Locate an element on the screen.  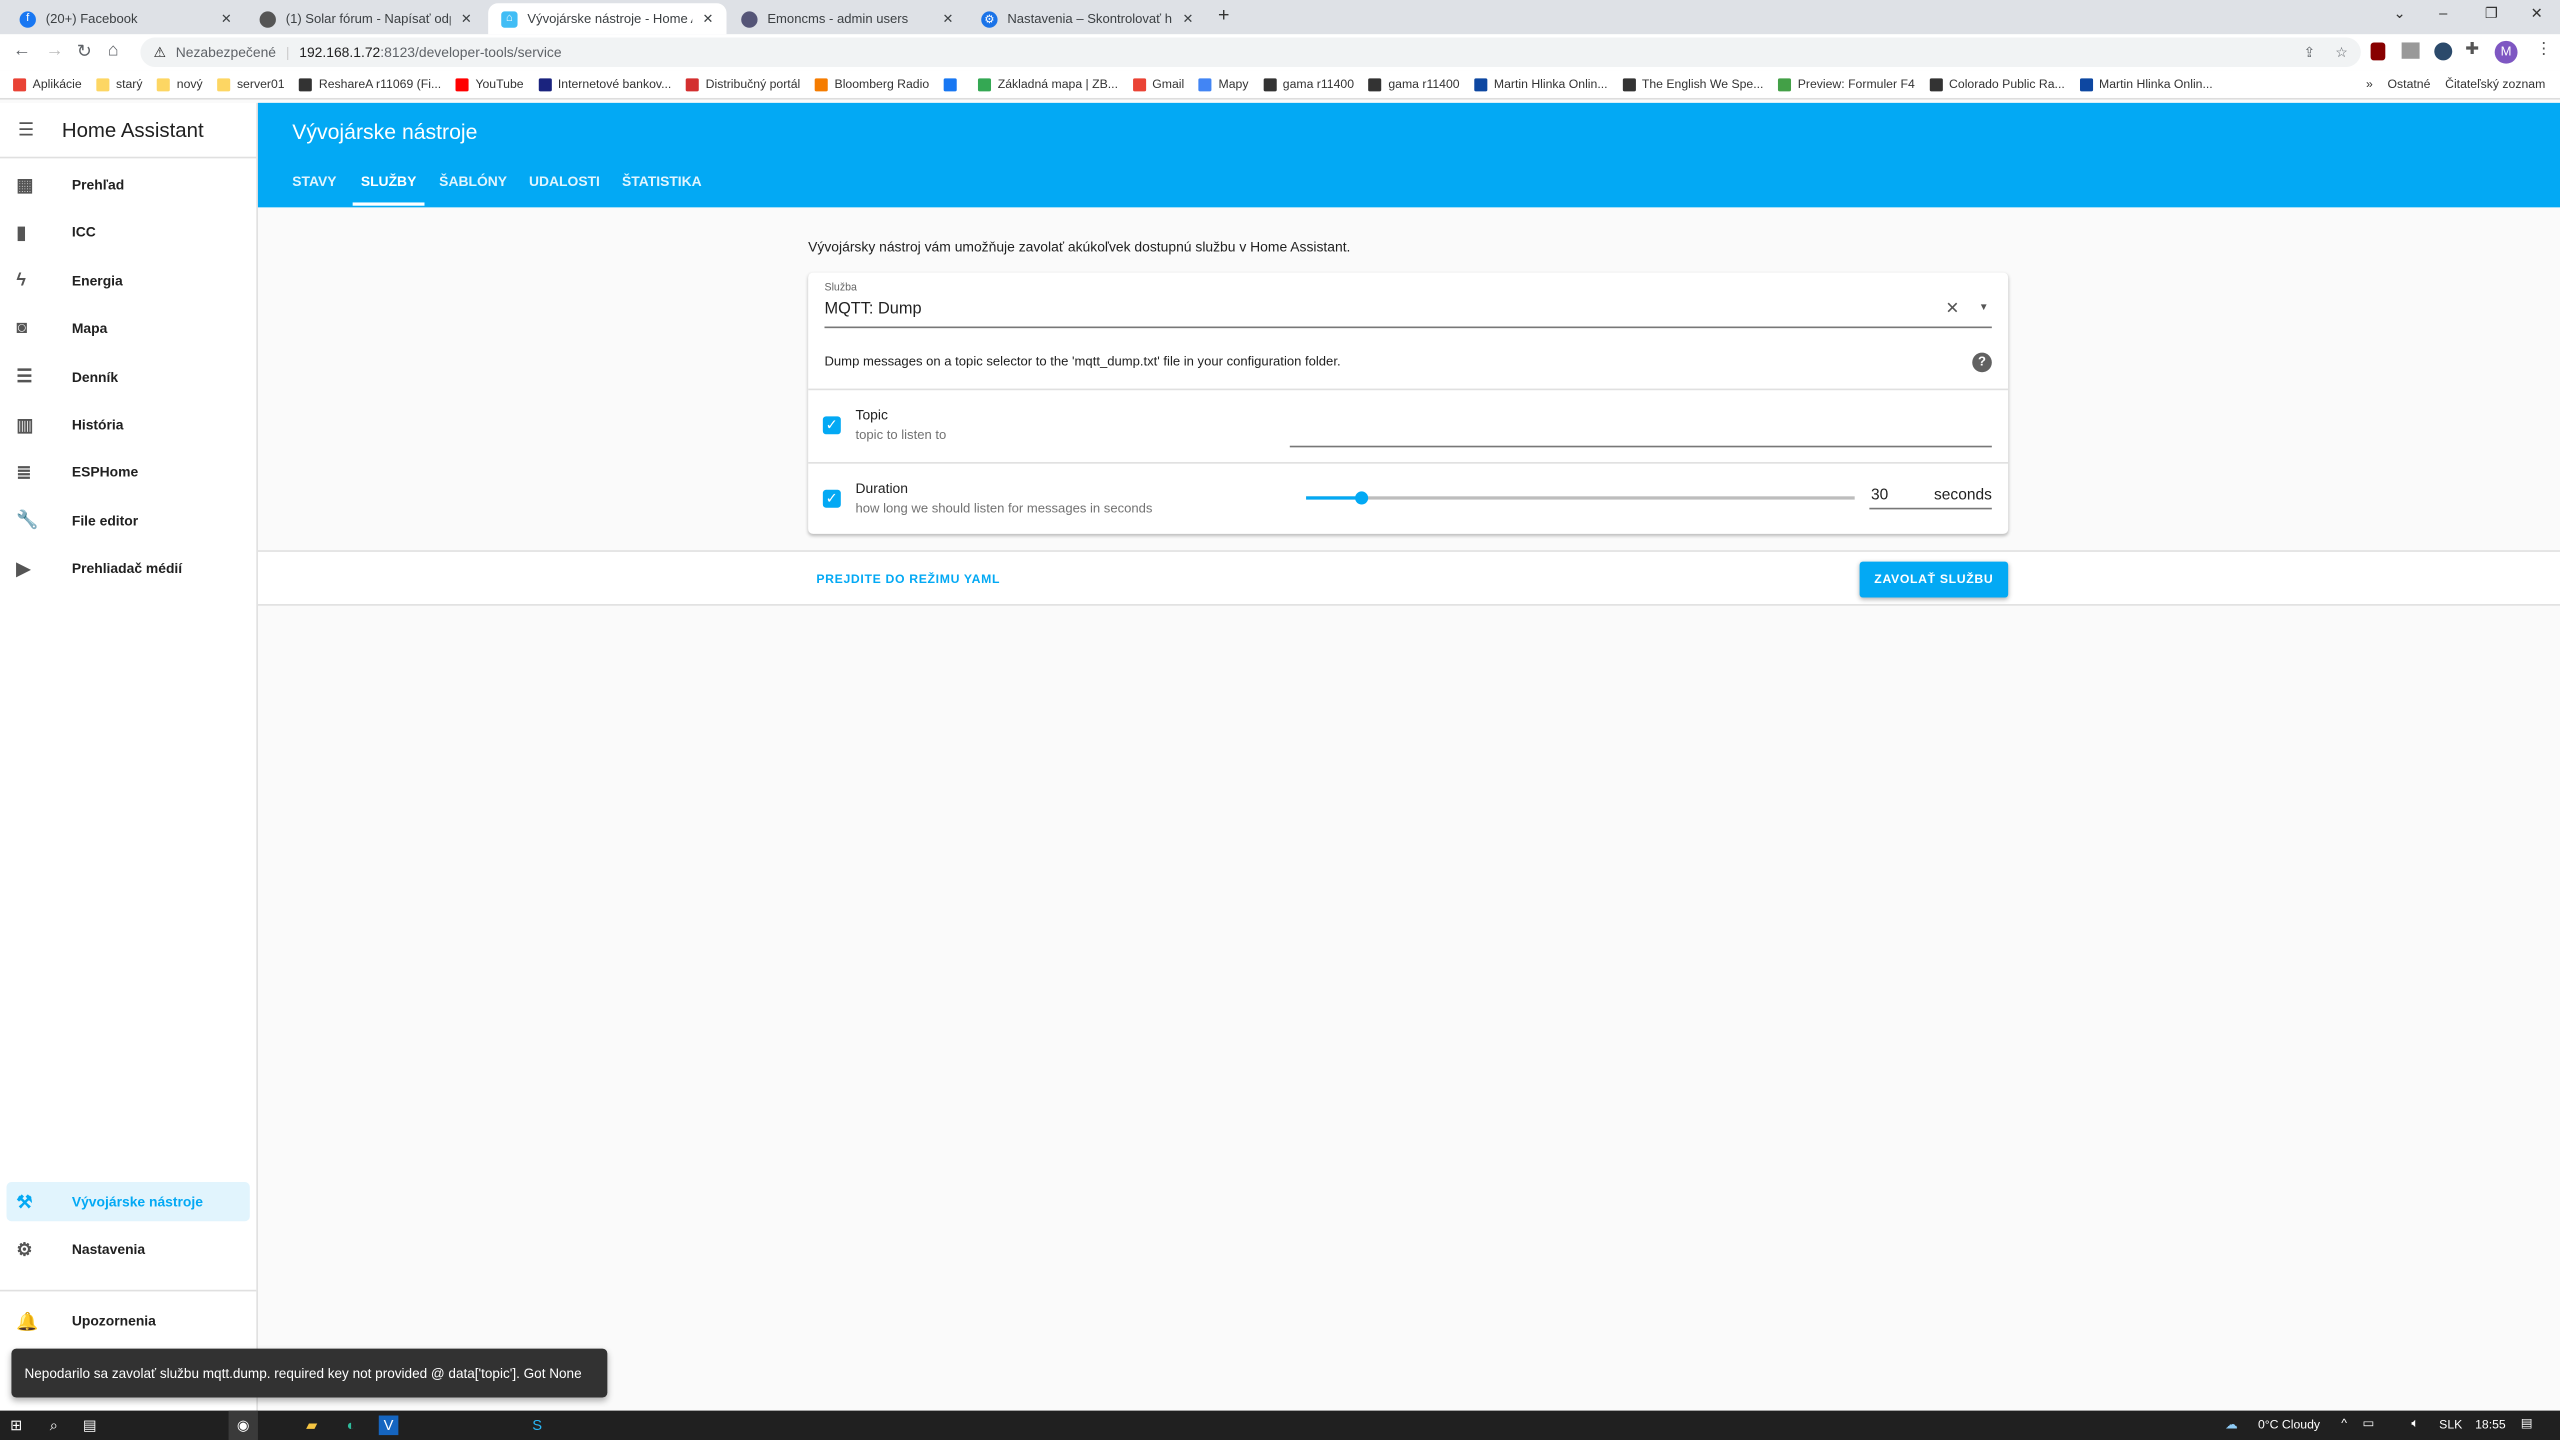
browser-tab-facebook: f (20+) Facebook ✕ is located at coordinates (126, 18).